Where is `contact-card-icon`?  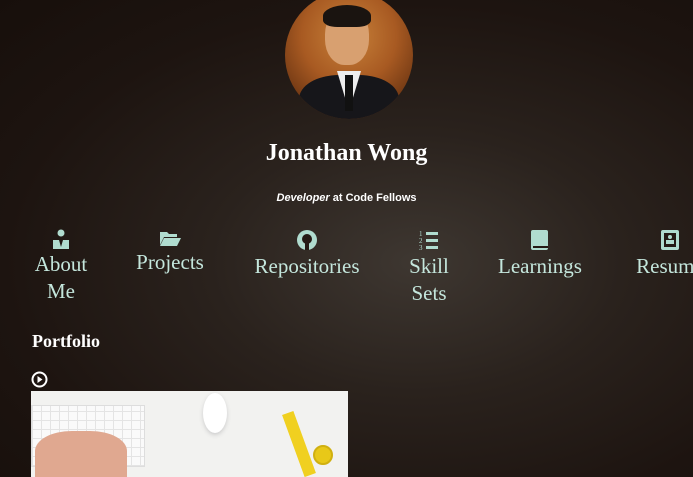 contact-card-icon is located at coordinates (670, 240).